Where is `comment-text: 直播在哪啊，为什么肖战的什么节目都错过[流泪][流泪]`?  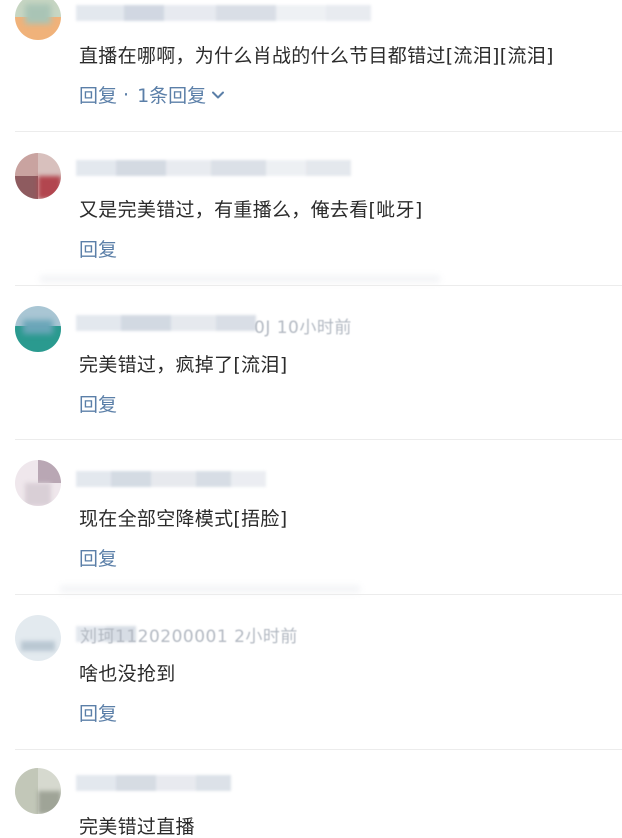 comment-text: 直播在哪啊，为什么肖战的什么节目都错过[流泪][流泪] is located at coordinates (316, 56).